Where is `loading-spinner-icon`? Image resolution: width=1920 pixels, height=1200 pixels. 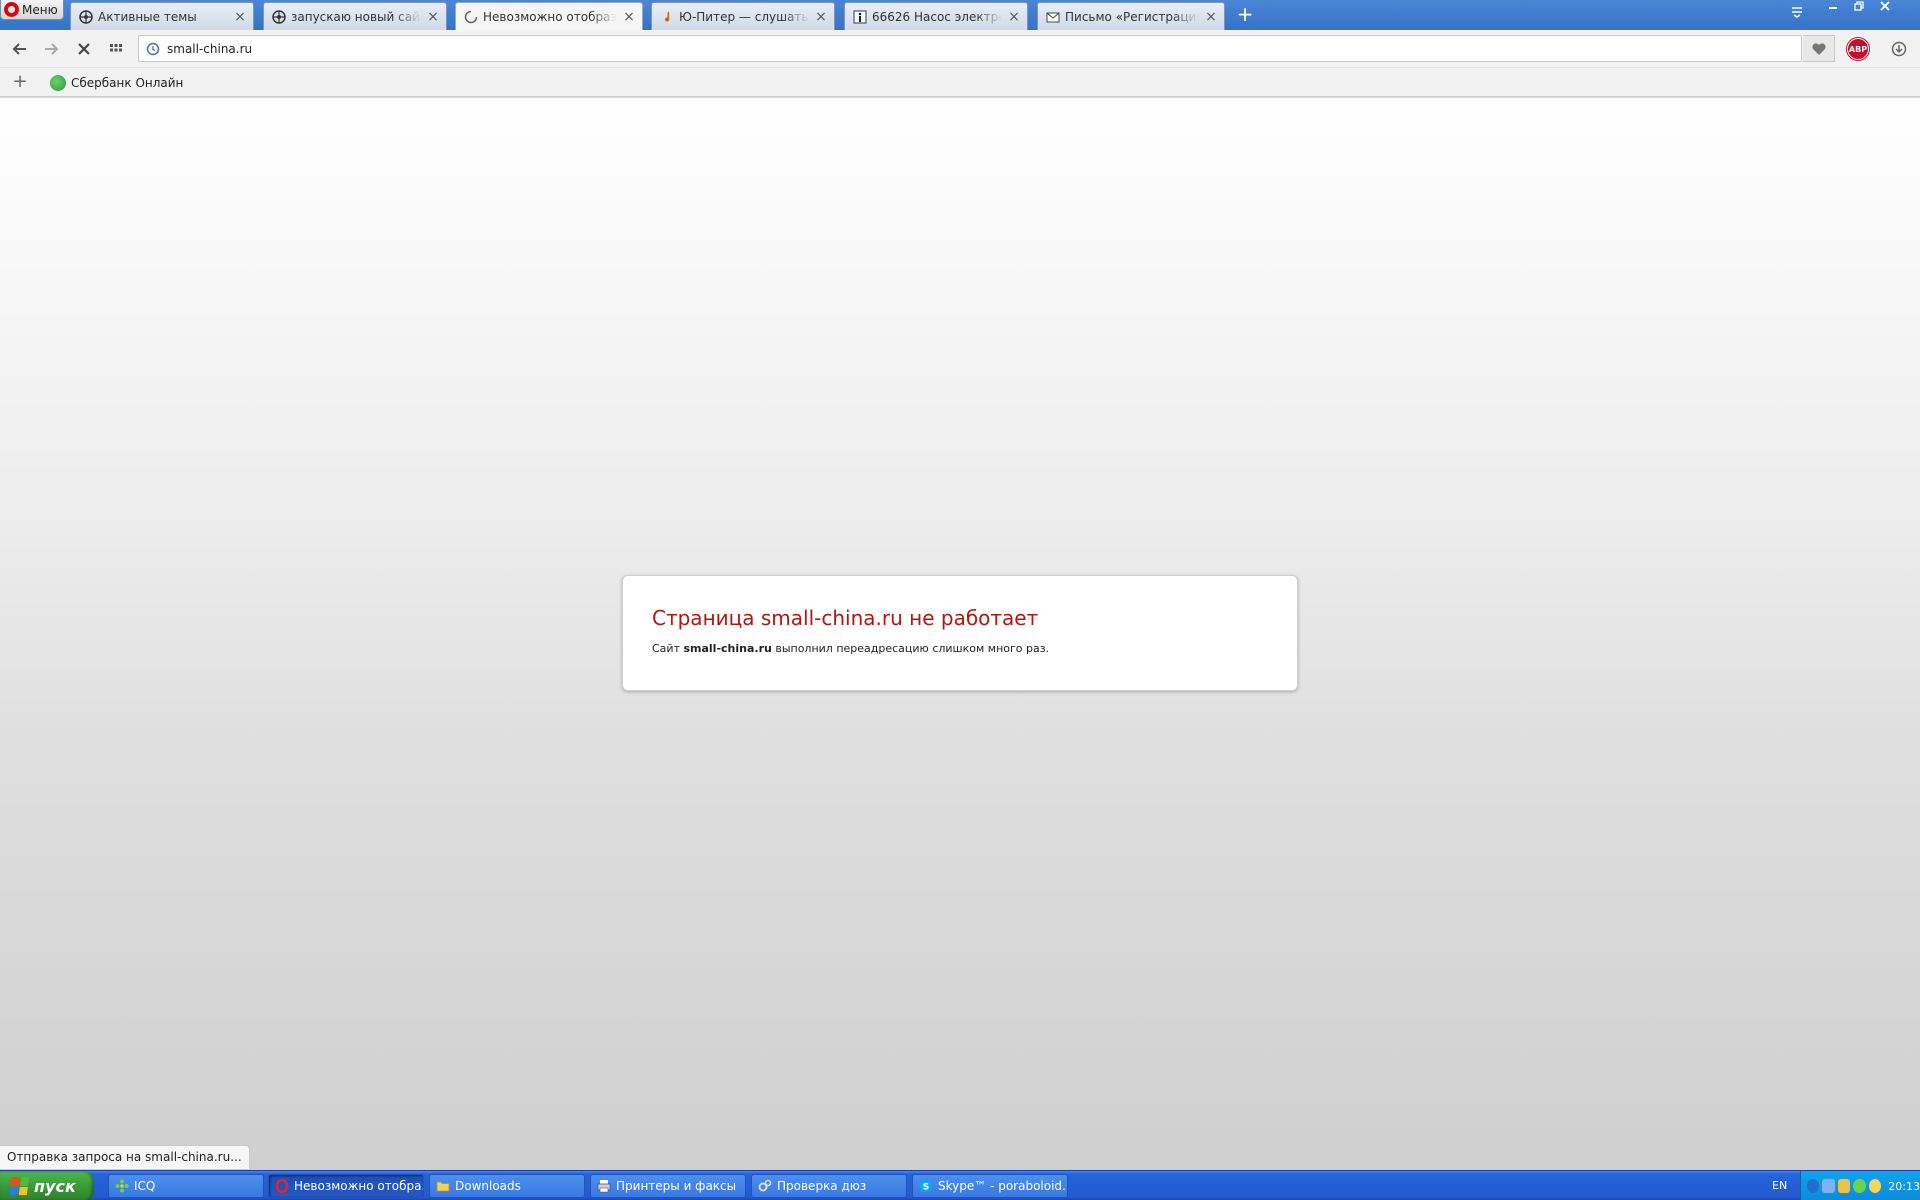 loading-spinner-icon is located at coordinates (471, 17).